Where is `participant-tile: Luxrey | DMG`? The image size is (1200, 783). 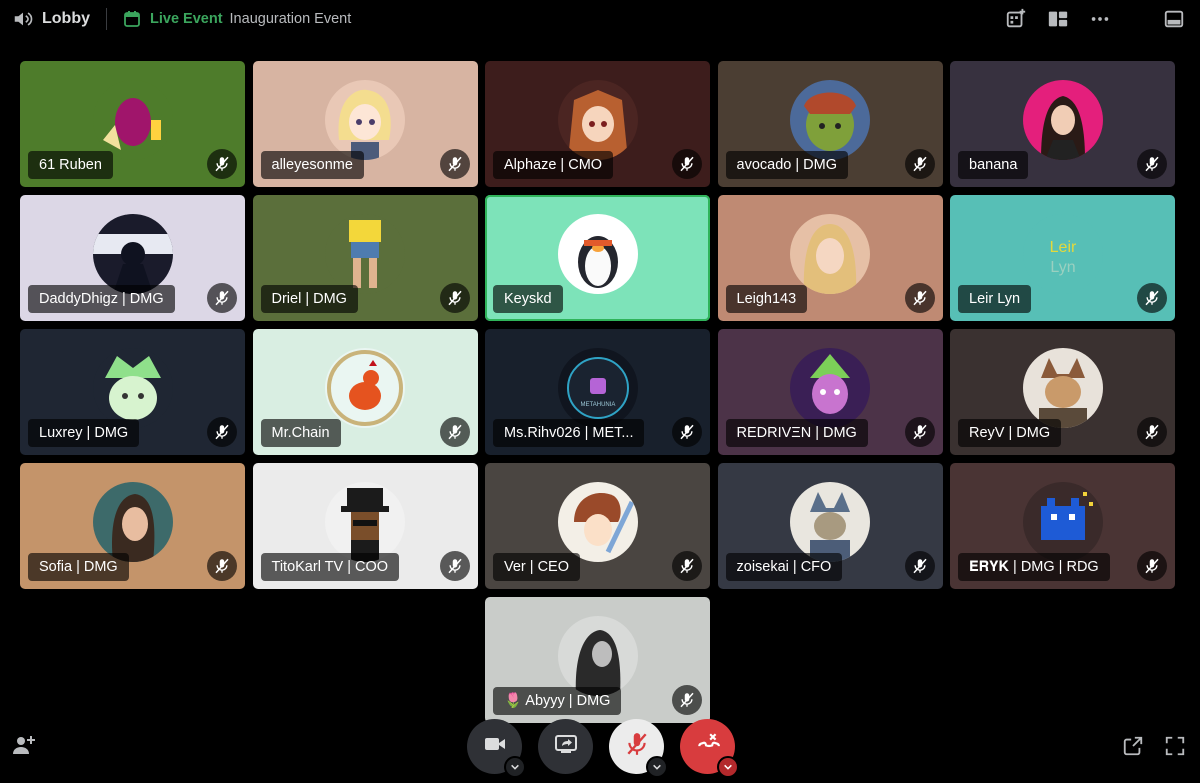 participant-tile: Luxrey | DMG is located at coordinates (132, 392).